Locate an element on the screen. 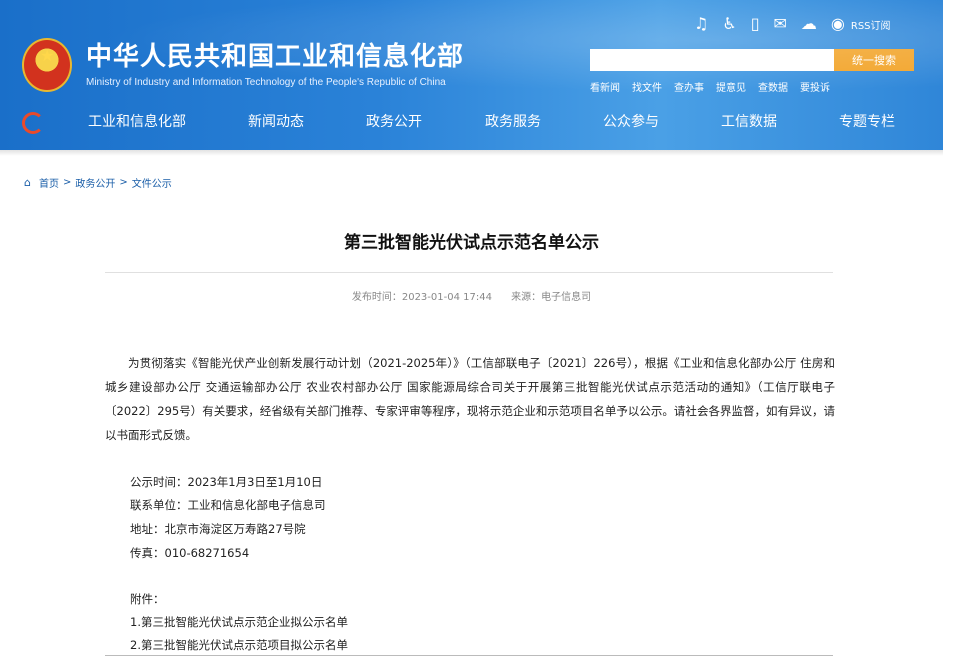 This screenshot has height=657, width=975. nav-item-gov-affairs: 政务公开 is located at coordinates (394, 122).